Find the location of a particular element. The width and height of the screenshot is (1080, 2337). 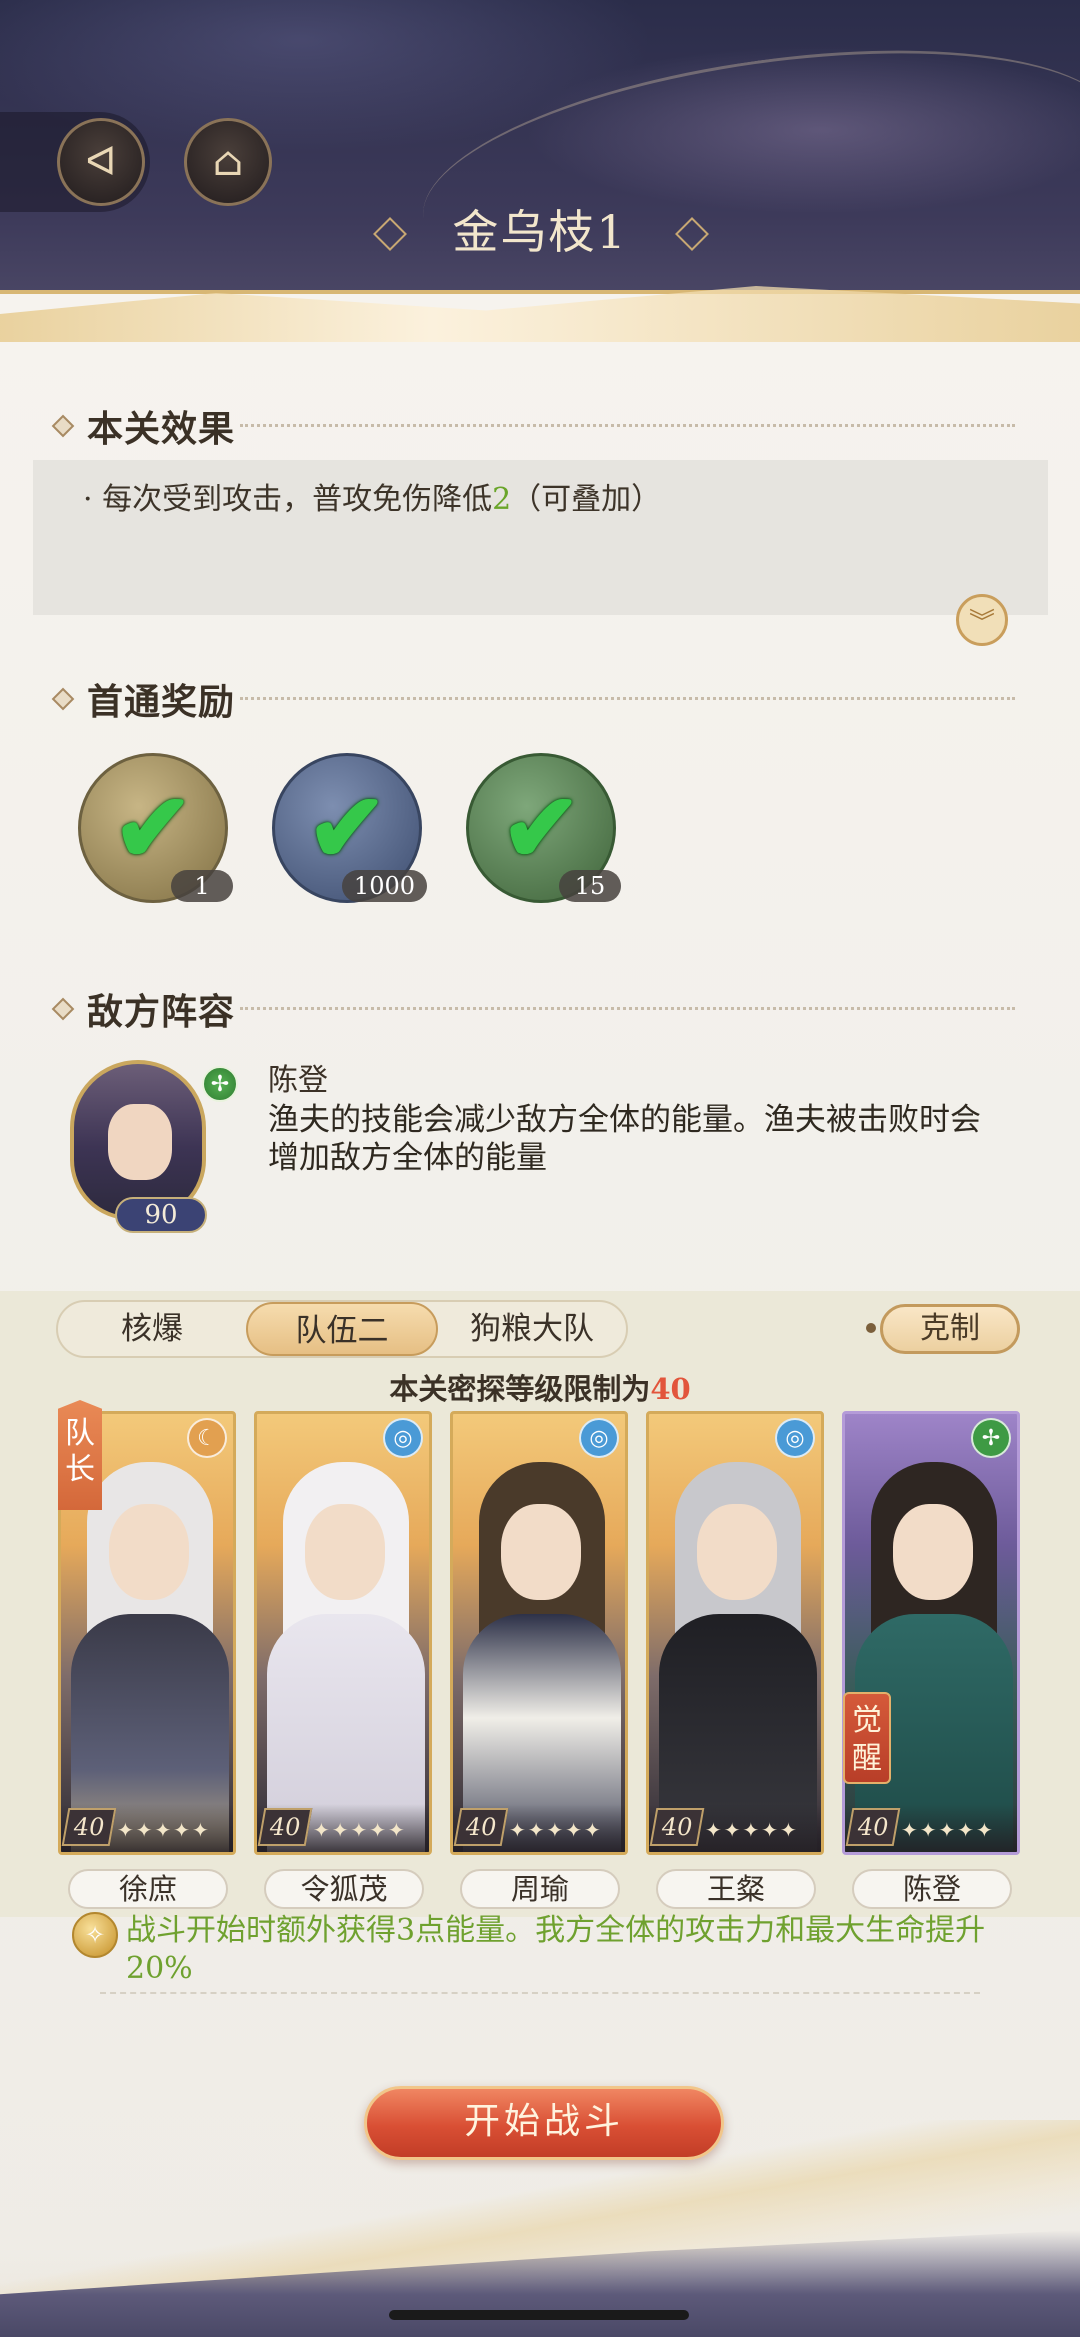

home-button: ⌂ is located at coordinates (228, 162).